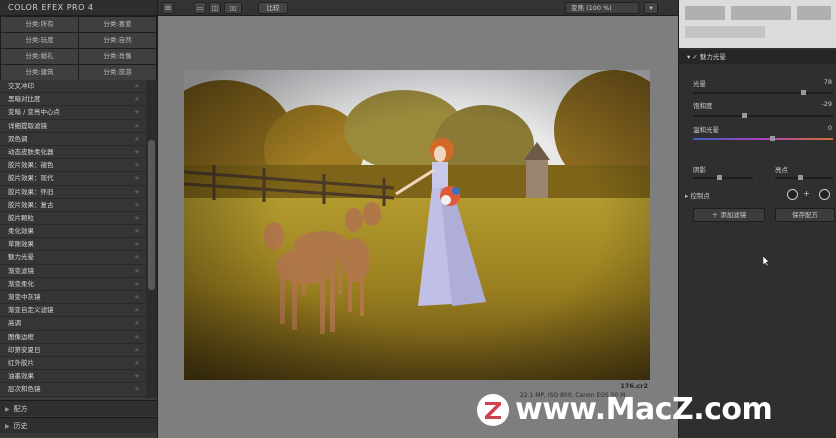 Image resolution: width=836 pixels, height=438 pixels. I want to click on category-favorites: 分类:喜爱, so click(117, 24).